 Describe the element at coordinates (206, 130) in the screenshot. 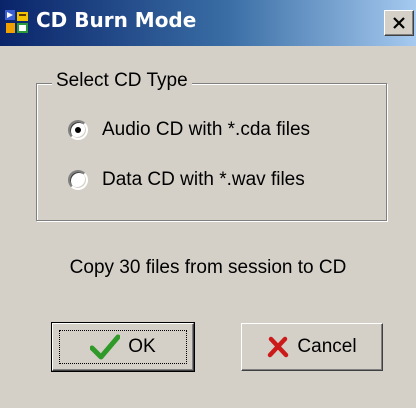

I see `radio-audio-cd-label: Audio CD with *.cda files` at that location.